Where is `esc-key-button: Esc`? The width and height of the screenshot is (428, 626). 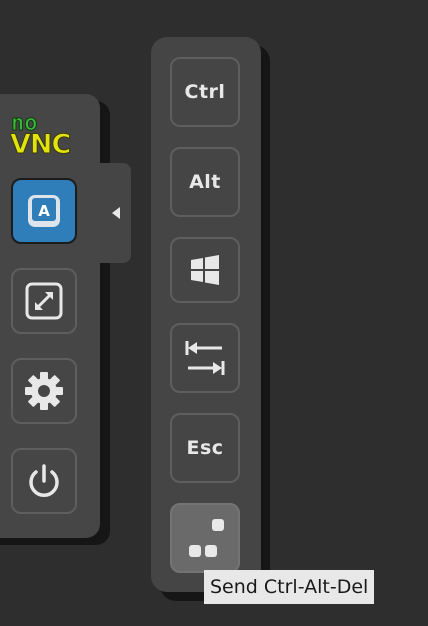
esc-key-button: Esc is located at coordinates (205, 448).